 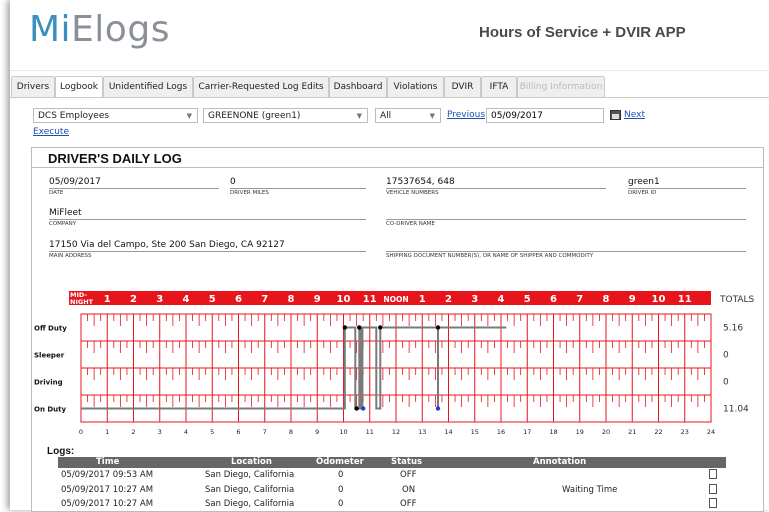 What do you see at coordinates (553, 432) in the screenshot?
I see `axis-hour-label: 18` at bounding box center [553, 432].